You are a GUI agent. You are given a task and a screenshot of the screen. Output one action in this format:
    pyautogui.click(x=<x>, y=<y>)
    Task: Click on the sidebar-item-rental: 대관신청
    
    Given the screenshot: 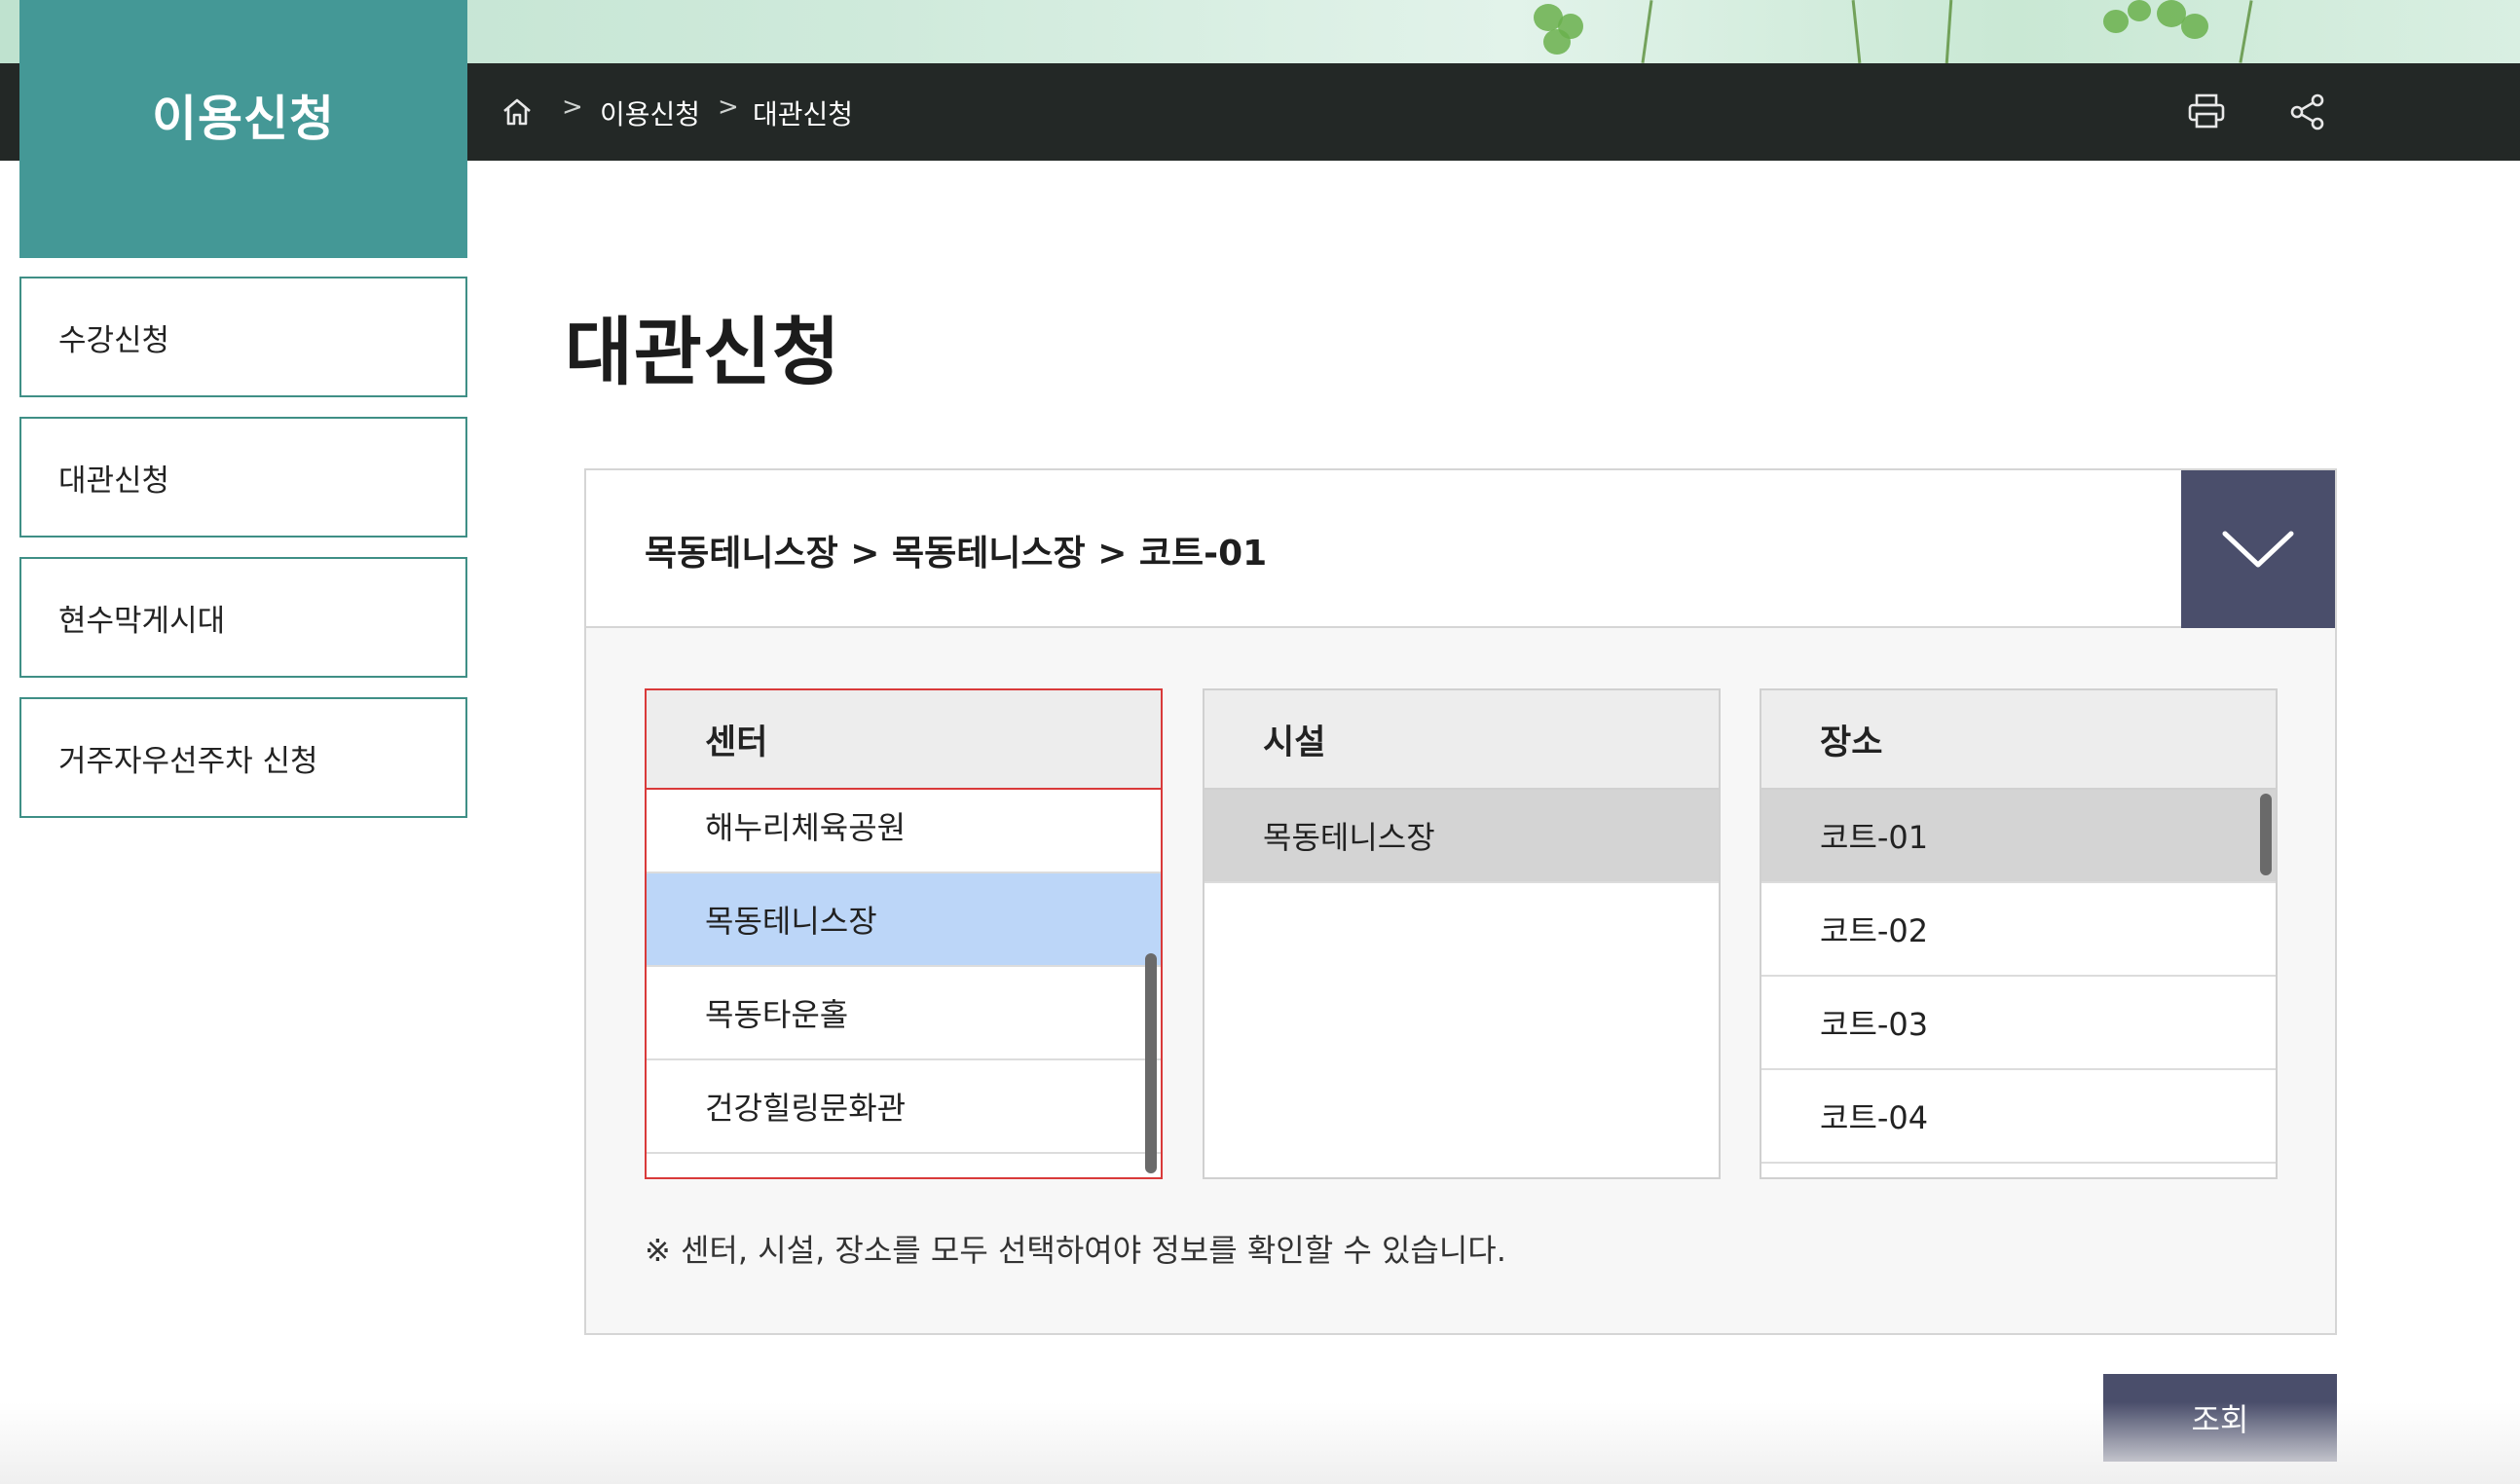 What is the action you would take?
    pyautogui.click(x=243, y=477)
    